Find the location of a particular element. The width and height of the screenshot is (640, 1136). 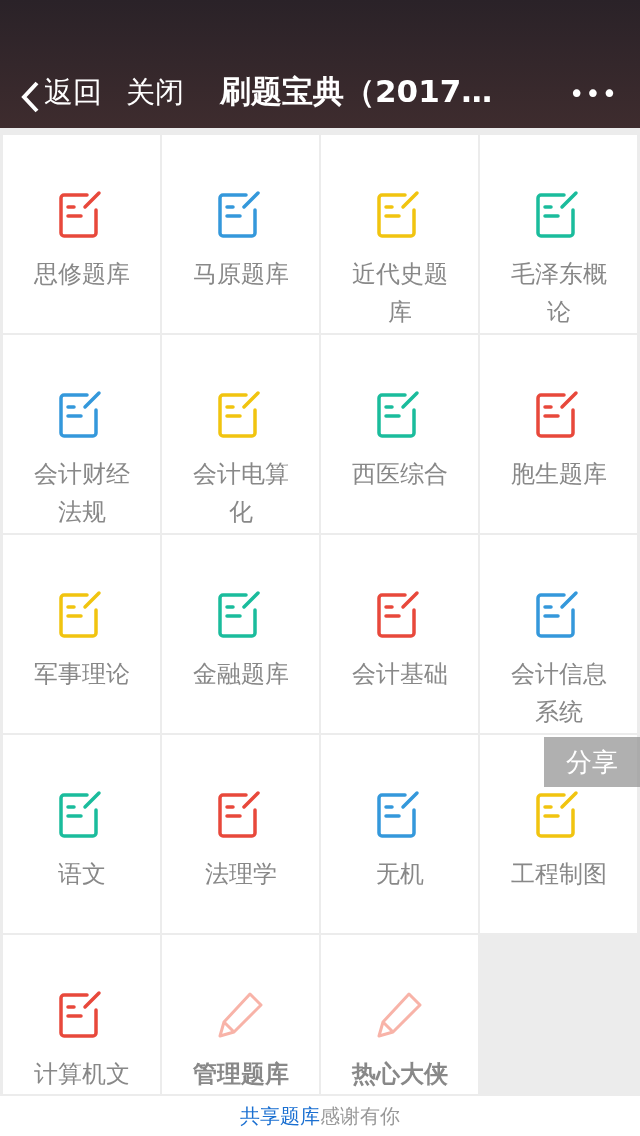

share-button: 分享 is located at coordinates (592, 762).